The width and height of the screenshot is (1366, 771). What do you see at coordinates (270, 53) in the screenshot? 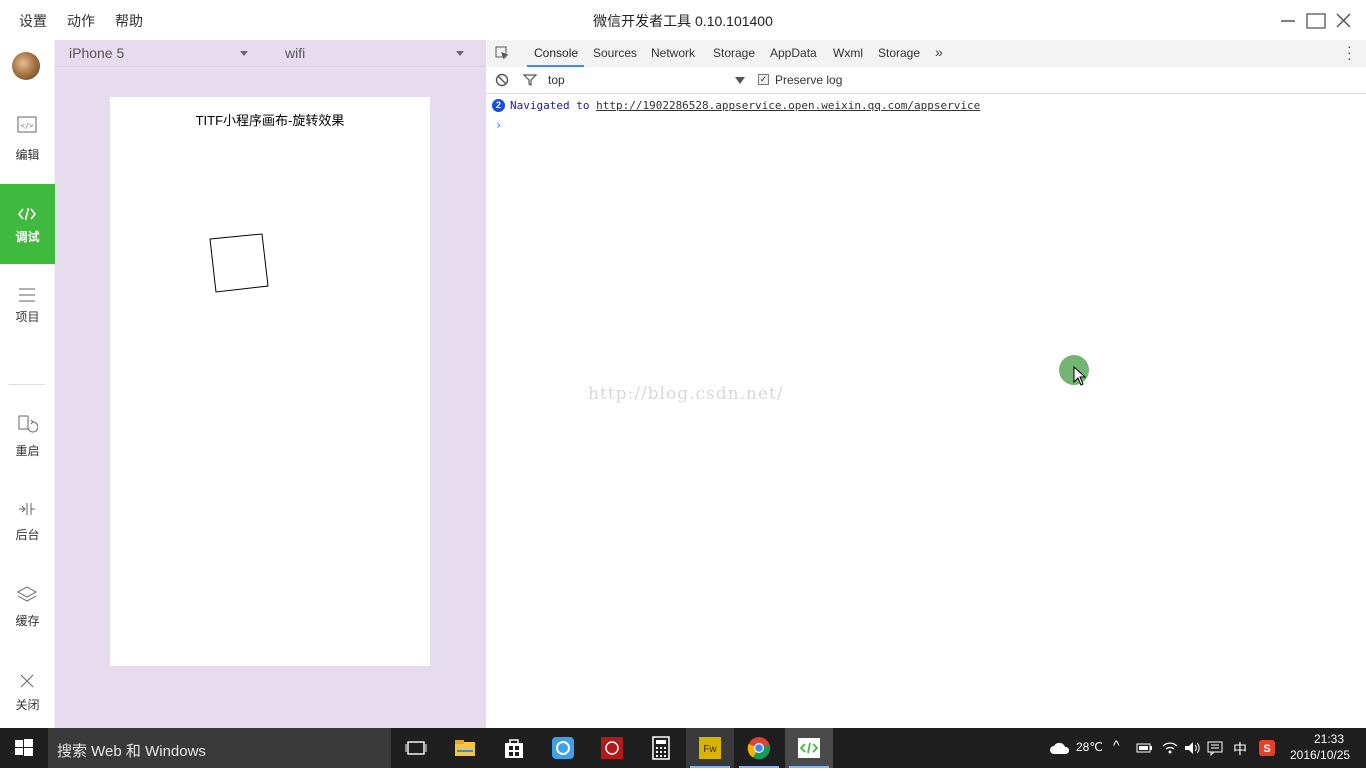
I see `simulator-toolbar: iPhone 5 wifi` at bounding box center [270, 53].